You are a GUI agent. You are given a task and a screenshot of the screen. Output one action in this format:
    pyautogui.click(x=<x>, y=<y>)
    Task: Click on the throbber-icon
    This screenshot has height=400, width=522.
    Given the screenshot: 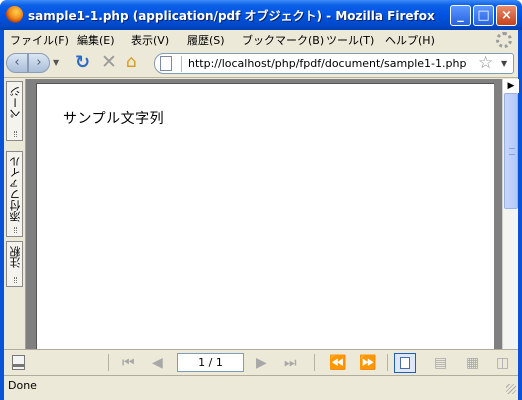 What is the action you would take?
    pyautogui.click(x=504, y=40)
    